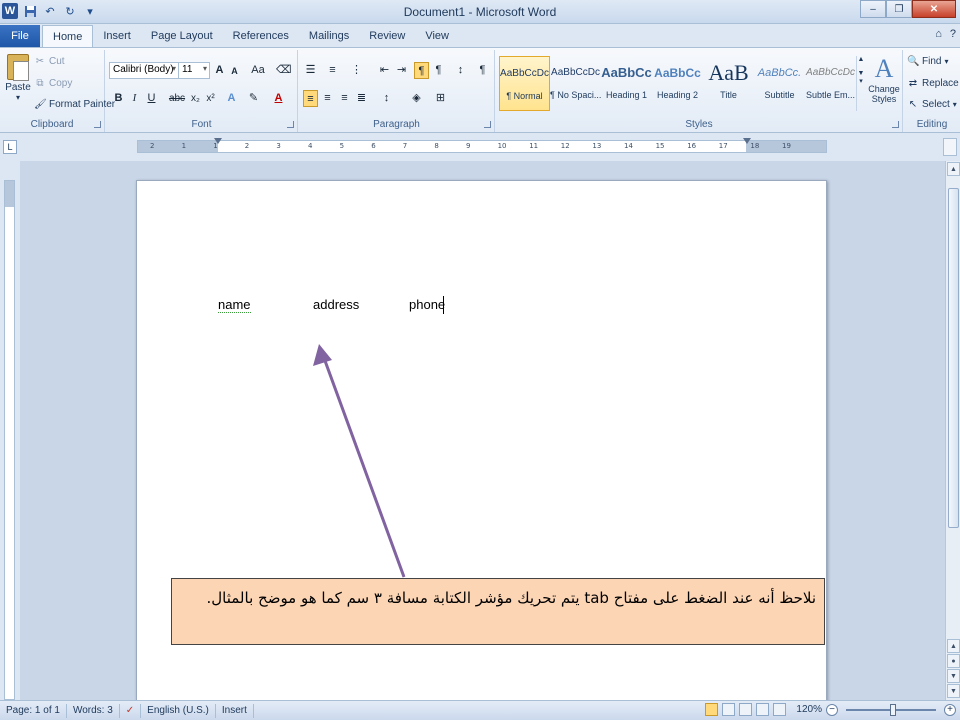  I want to click on multilevel-list-icon: ⋮, so click(356, 70).